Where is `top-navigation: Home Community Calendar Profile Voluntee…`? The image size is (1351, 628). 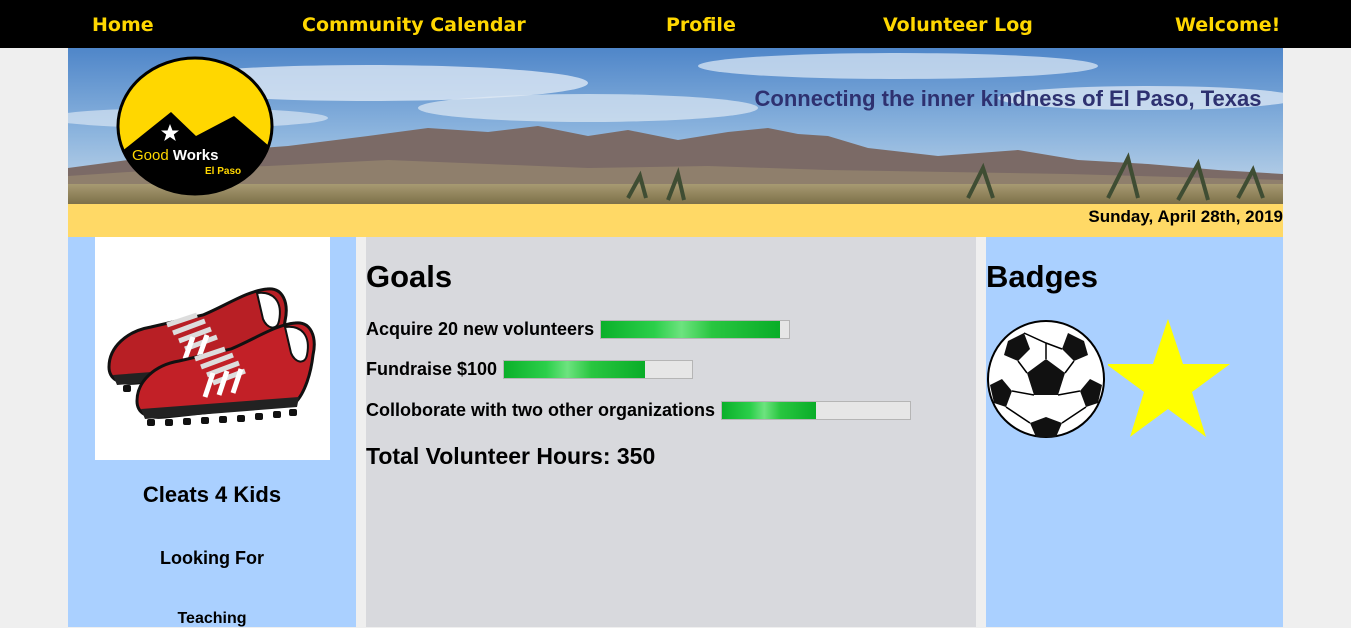
top-navigation: Home Community Calendar Profile Voluntee… is located at coordinates (675, 24).